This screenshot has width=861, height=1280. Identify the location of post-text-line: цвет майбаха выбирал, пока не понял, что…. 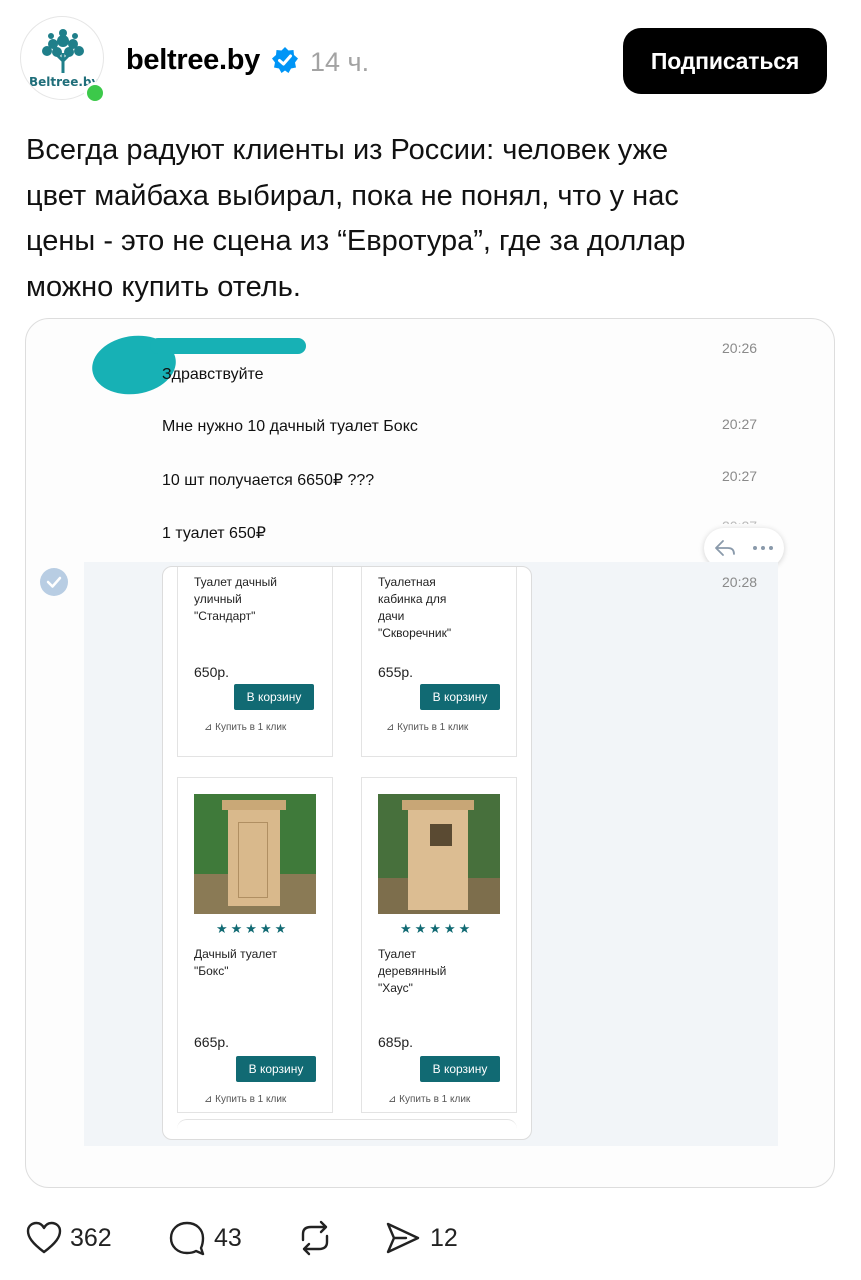
(352, 195).